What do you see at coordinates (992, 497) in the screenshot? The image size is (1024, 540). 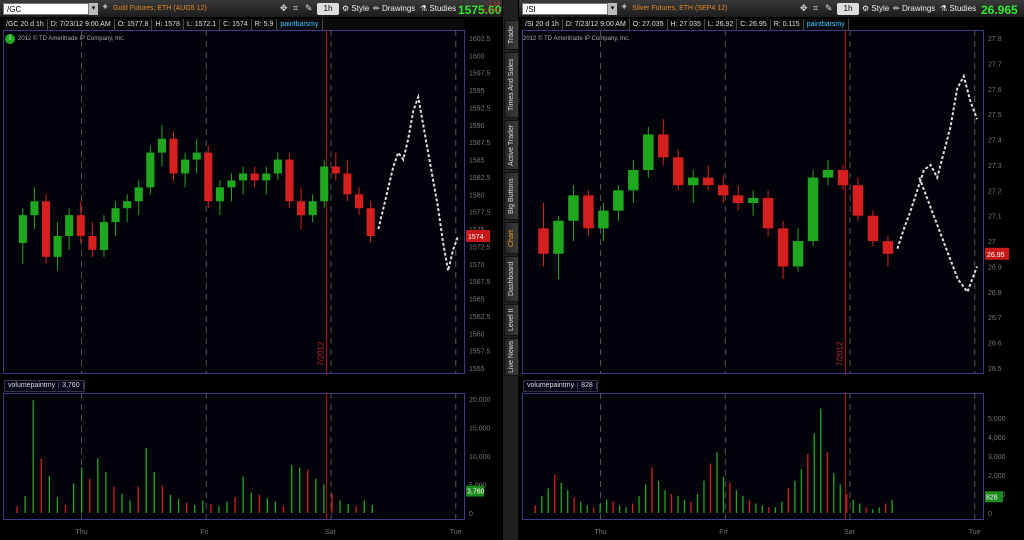 I see `current-volume-label: 828` at bounding box center [992, 497].